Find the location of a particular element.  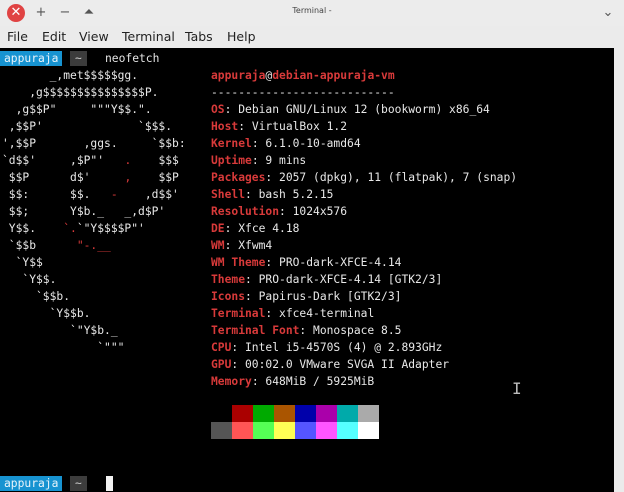

info-row: GPU: 00:02.0 VMware SVGA II Adapter is located at coordinates (330, 364).